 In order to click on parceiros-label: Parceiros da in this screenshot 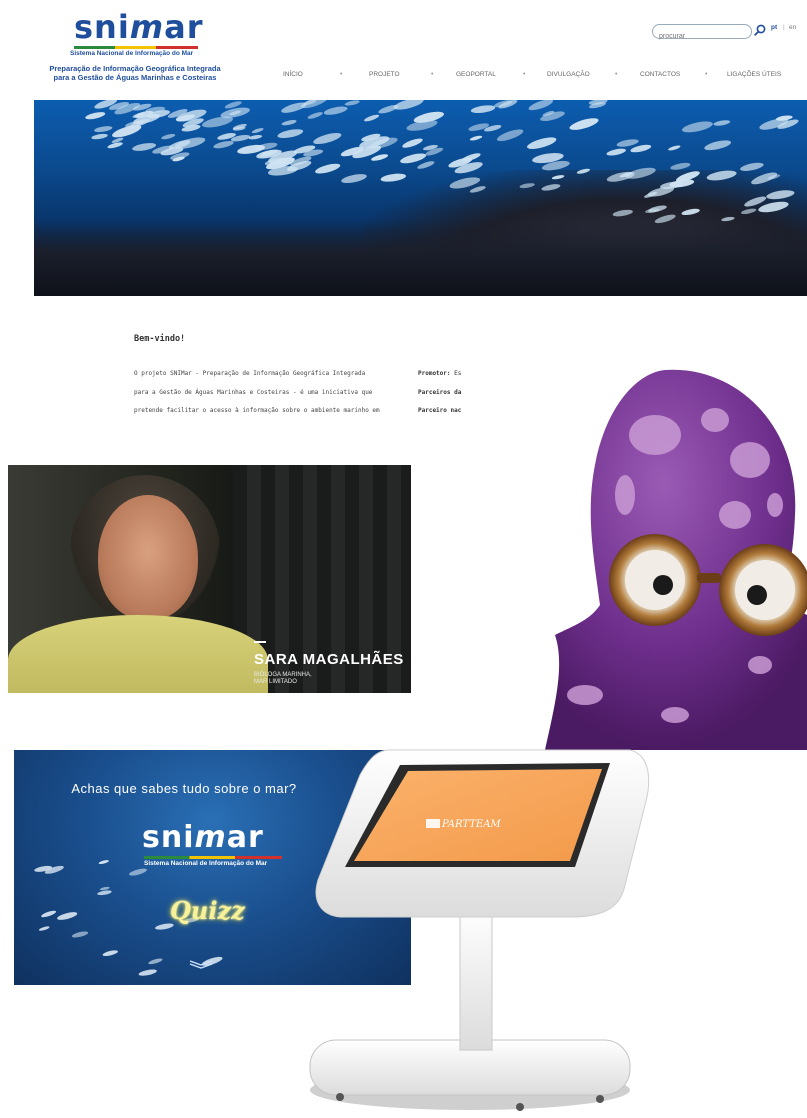, I will do `click(440, 392)`.